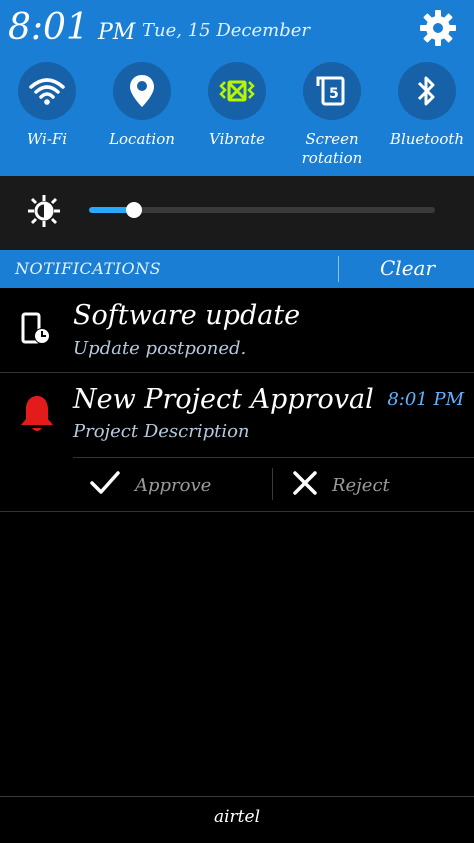  What do you see at coordinates (47, 91) in the screenshot?
I see `wifi-icon` at bounding box center [47, 91].